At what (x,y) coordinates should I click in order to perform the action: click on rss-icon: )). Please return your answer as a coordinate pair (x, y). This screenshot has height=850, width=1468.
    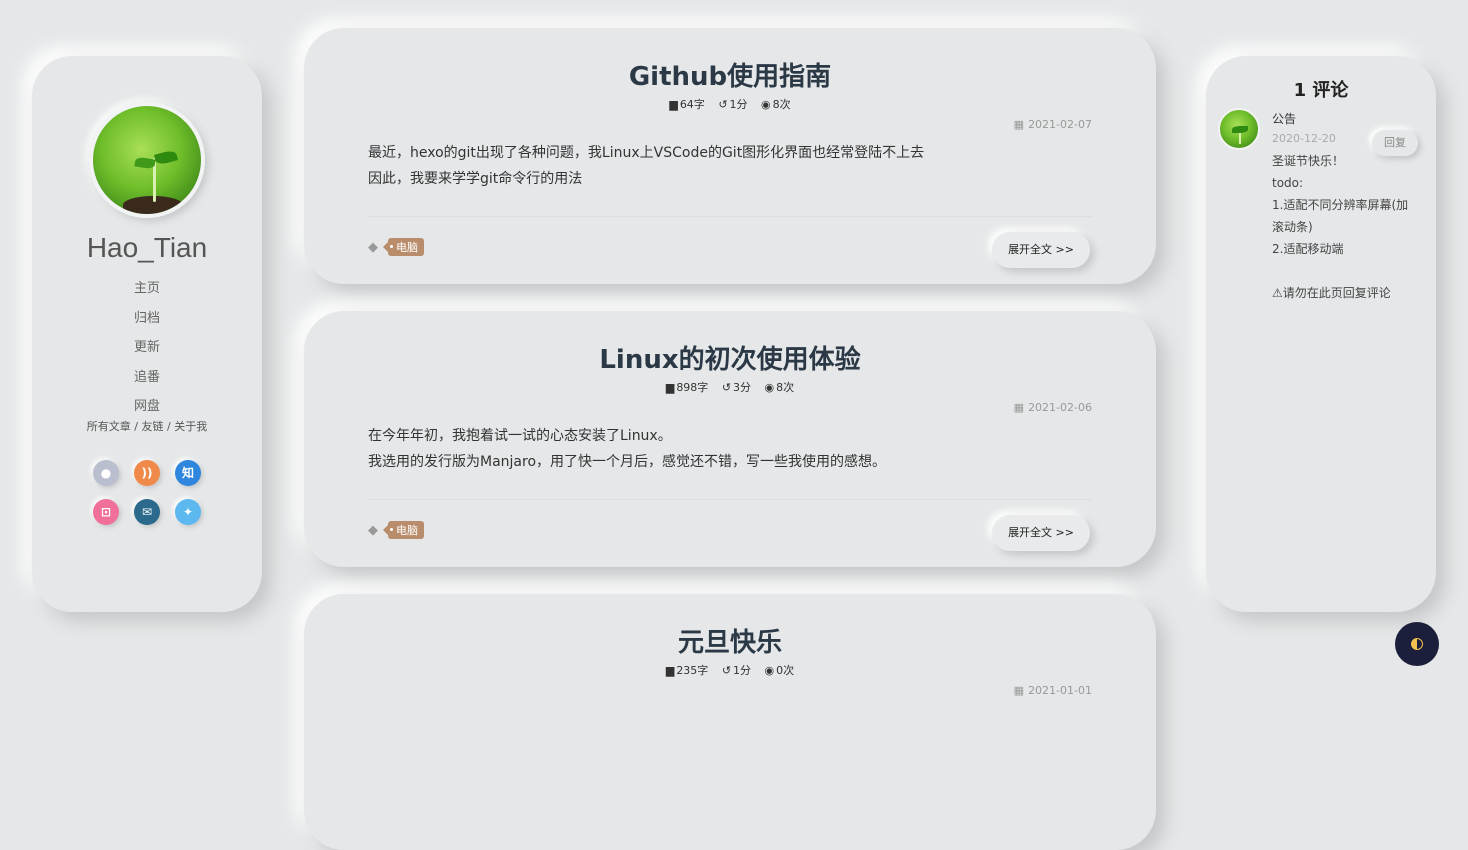
    Looking at the image, I should click on (147, 472).